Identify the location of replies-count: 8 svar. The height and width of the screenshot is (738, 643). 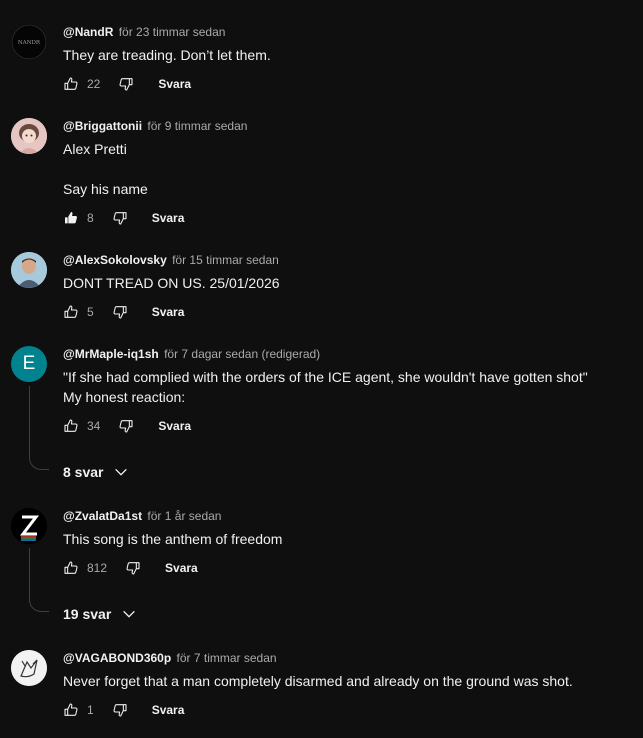
(83, 472).